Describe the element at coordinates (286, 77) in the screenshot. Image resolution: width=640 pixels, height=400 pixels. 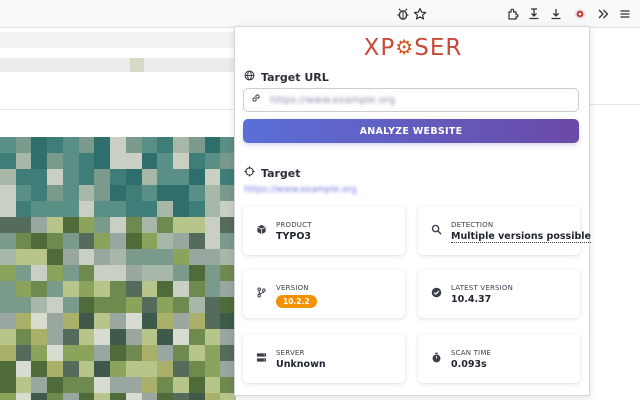
I see `target-url-heading: Target URL` at that location.